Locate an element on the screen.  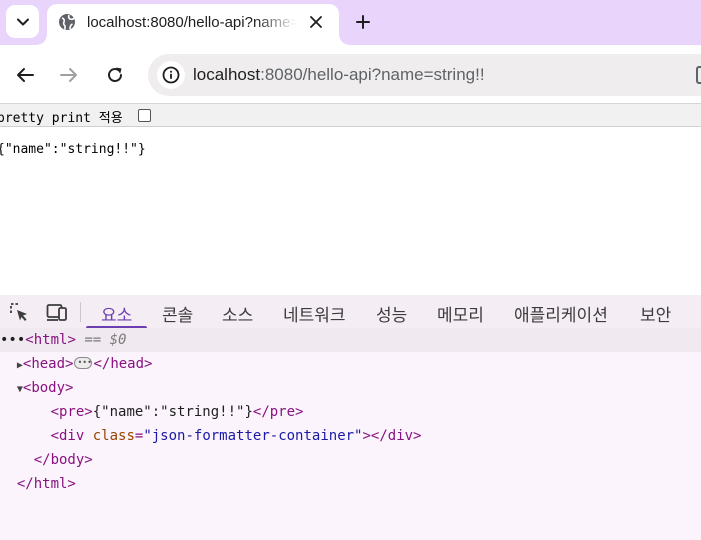
inspect-cursor-glyph is located at coordinates (18, 312).